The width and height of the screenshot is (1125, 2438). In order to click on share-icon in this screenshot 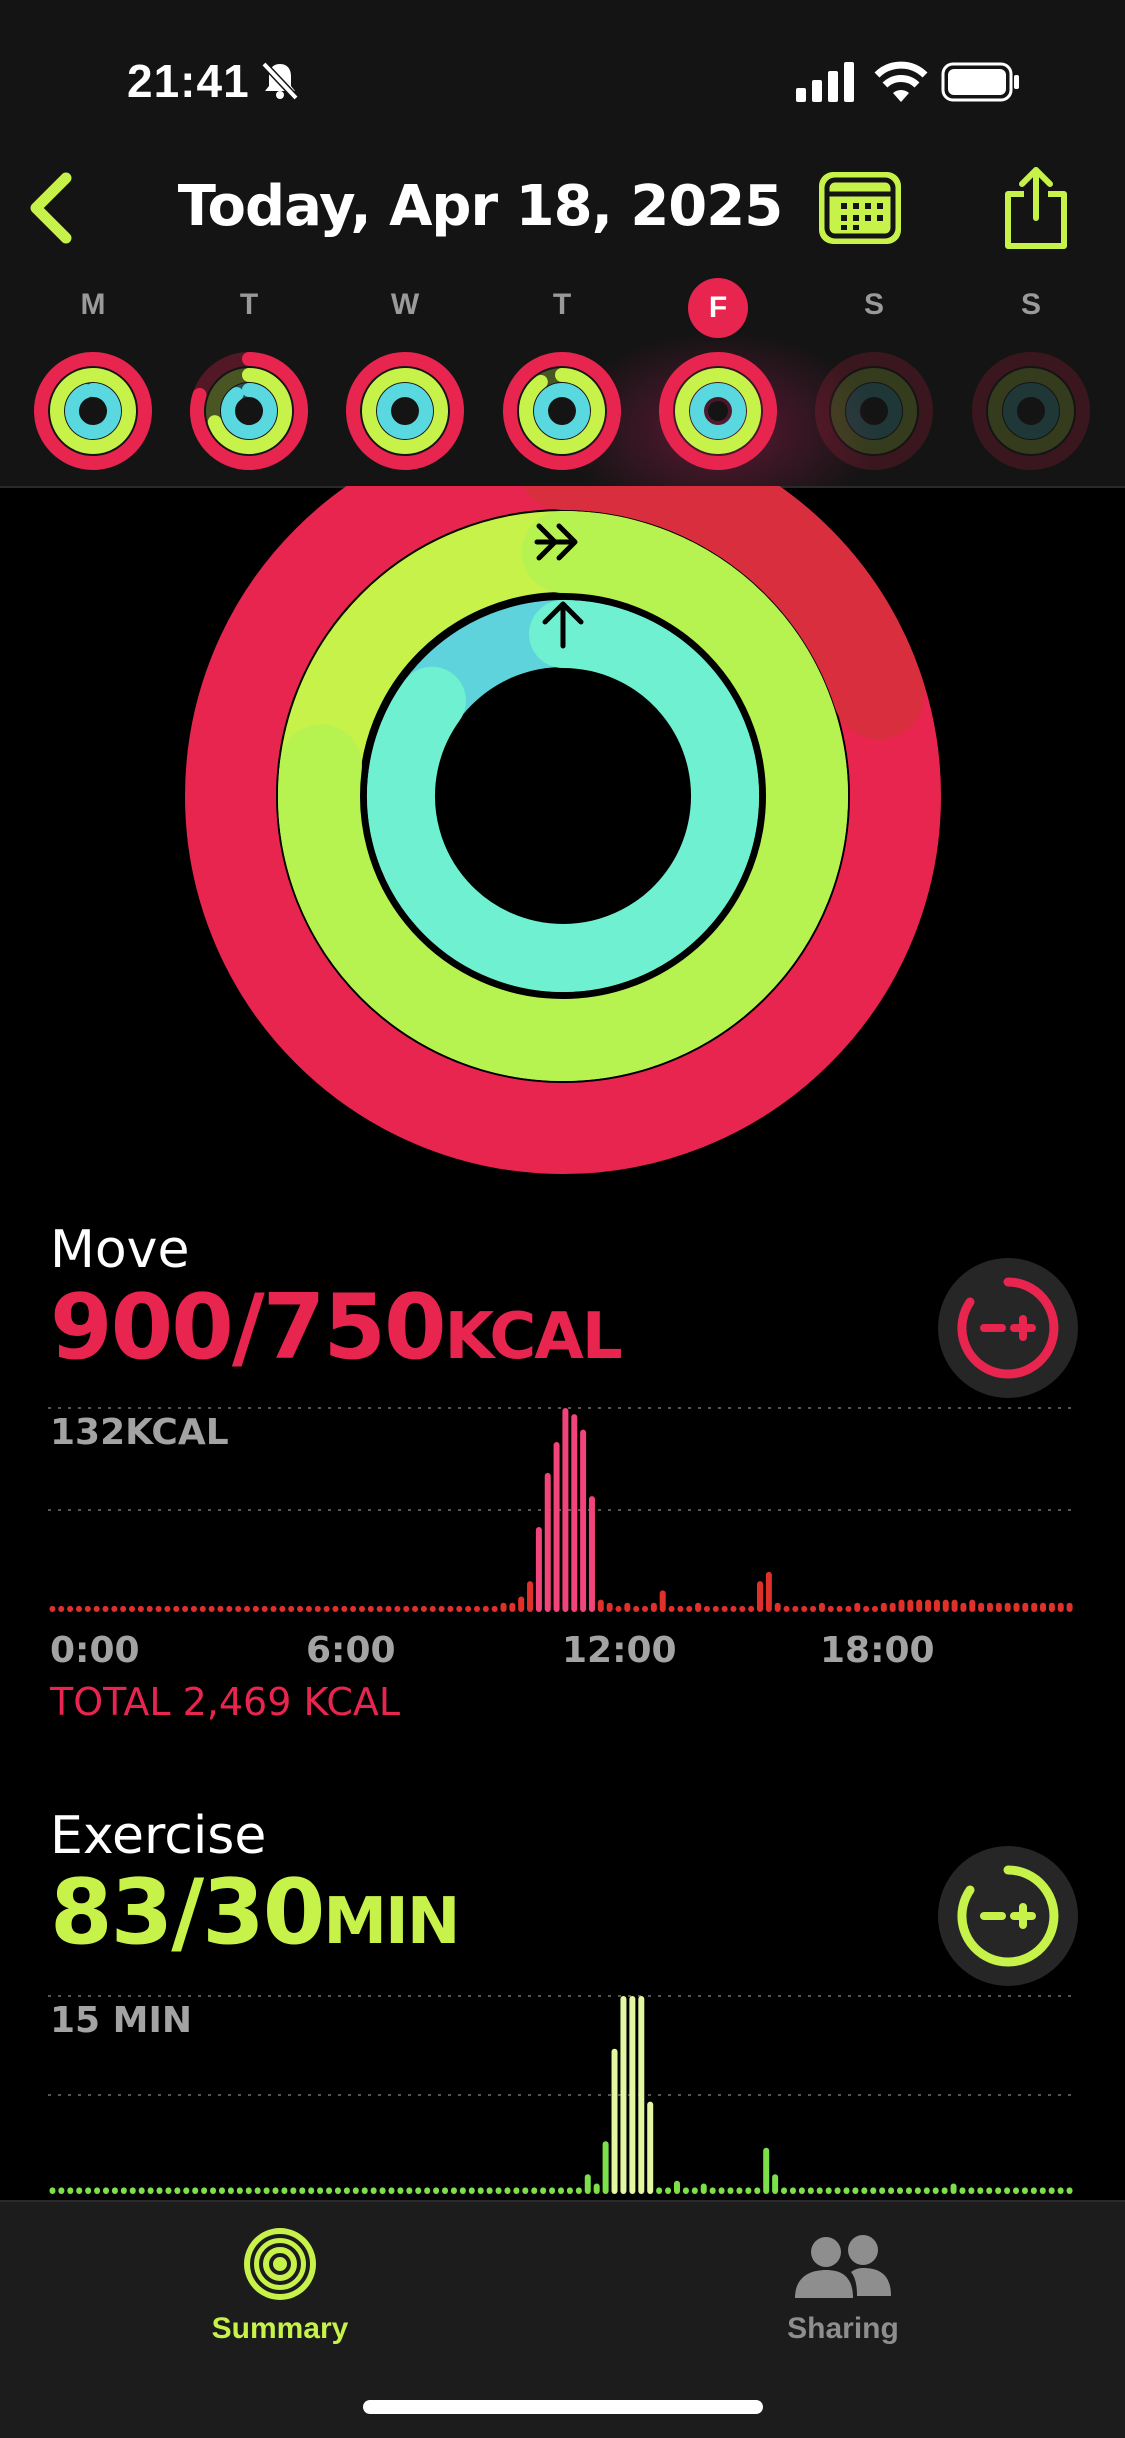, I will do `click(1036, 208)`.